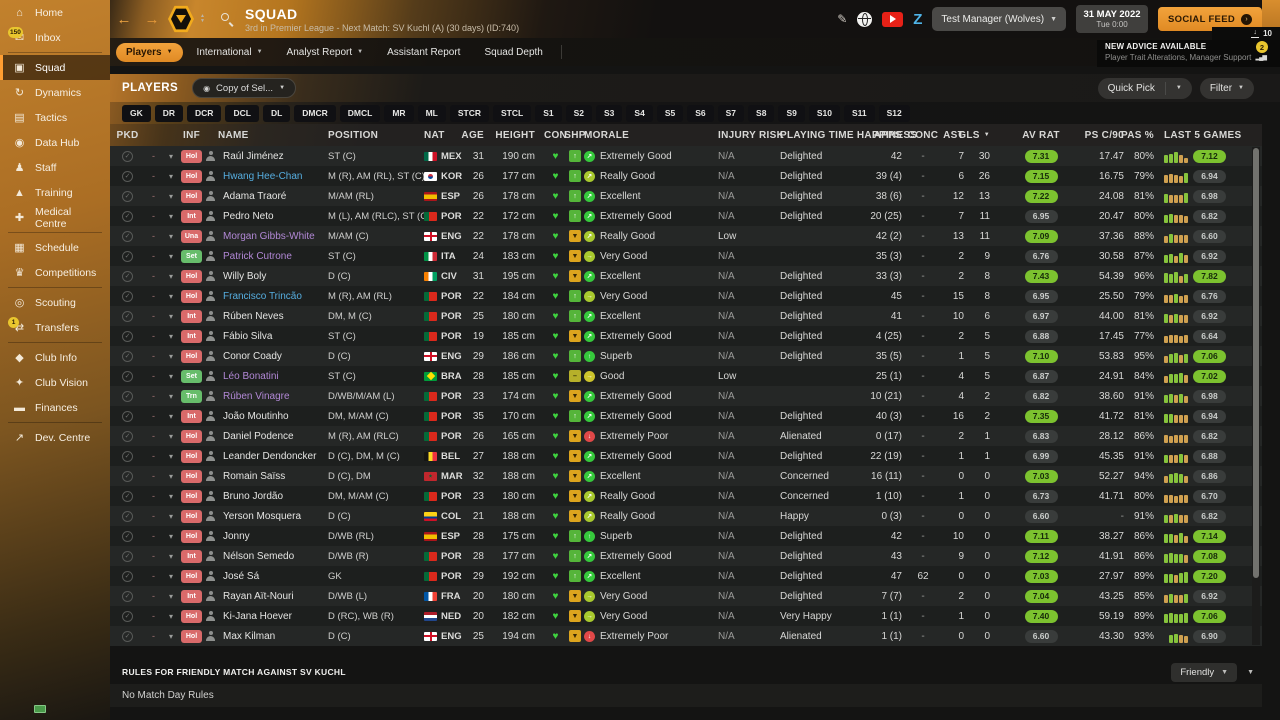  I want to click on position-chip-stcr: STCR, so click(469, 113).